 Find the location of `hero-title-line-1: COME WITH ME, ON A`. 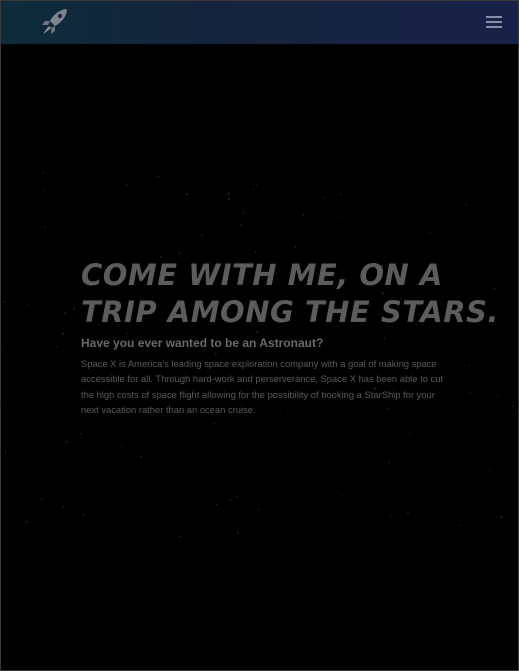

hero-title-line-1: COME WITH ME, ON A is located at coordinates (262, 275).